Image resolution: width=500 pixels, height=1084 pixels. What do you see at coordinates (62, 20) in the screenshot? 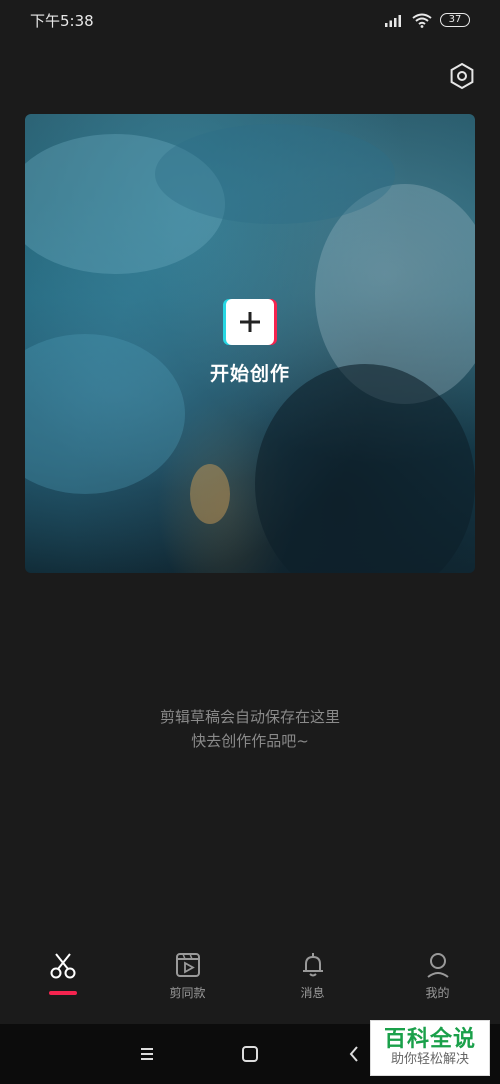
I see `status-time: 下午5:38` at bounding box center [62, 20].